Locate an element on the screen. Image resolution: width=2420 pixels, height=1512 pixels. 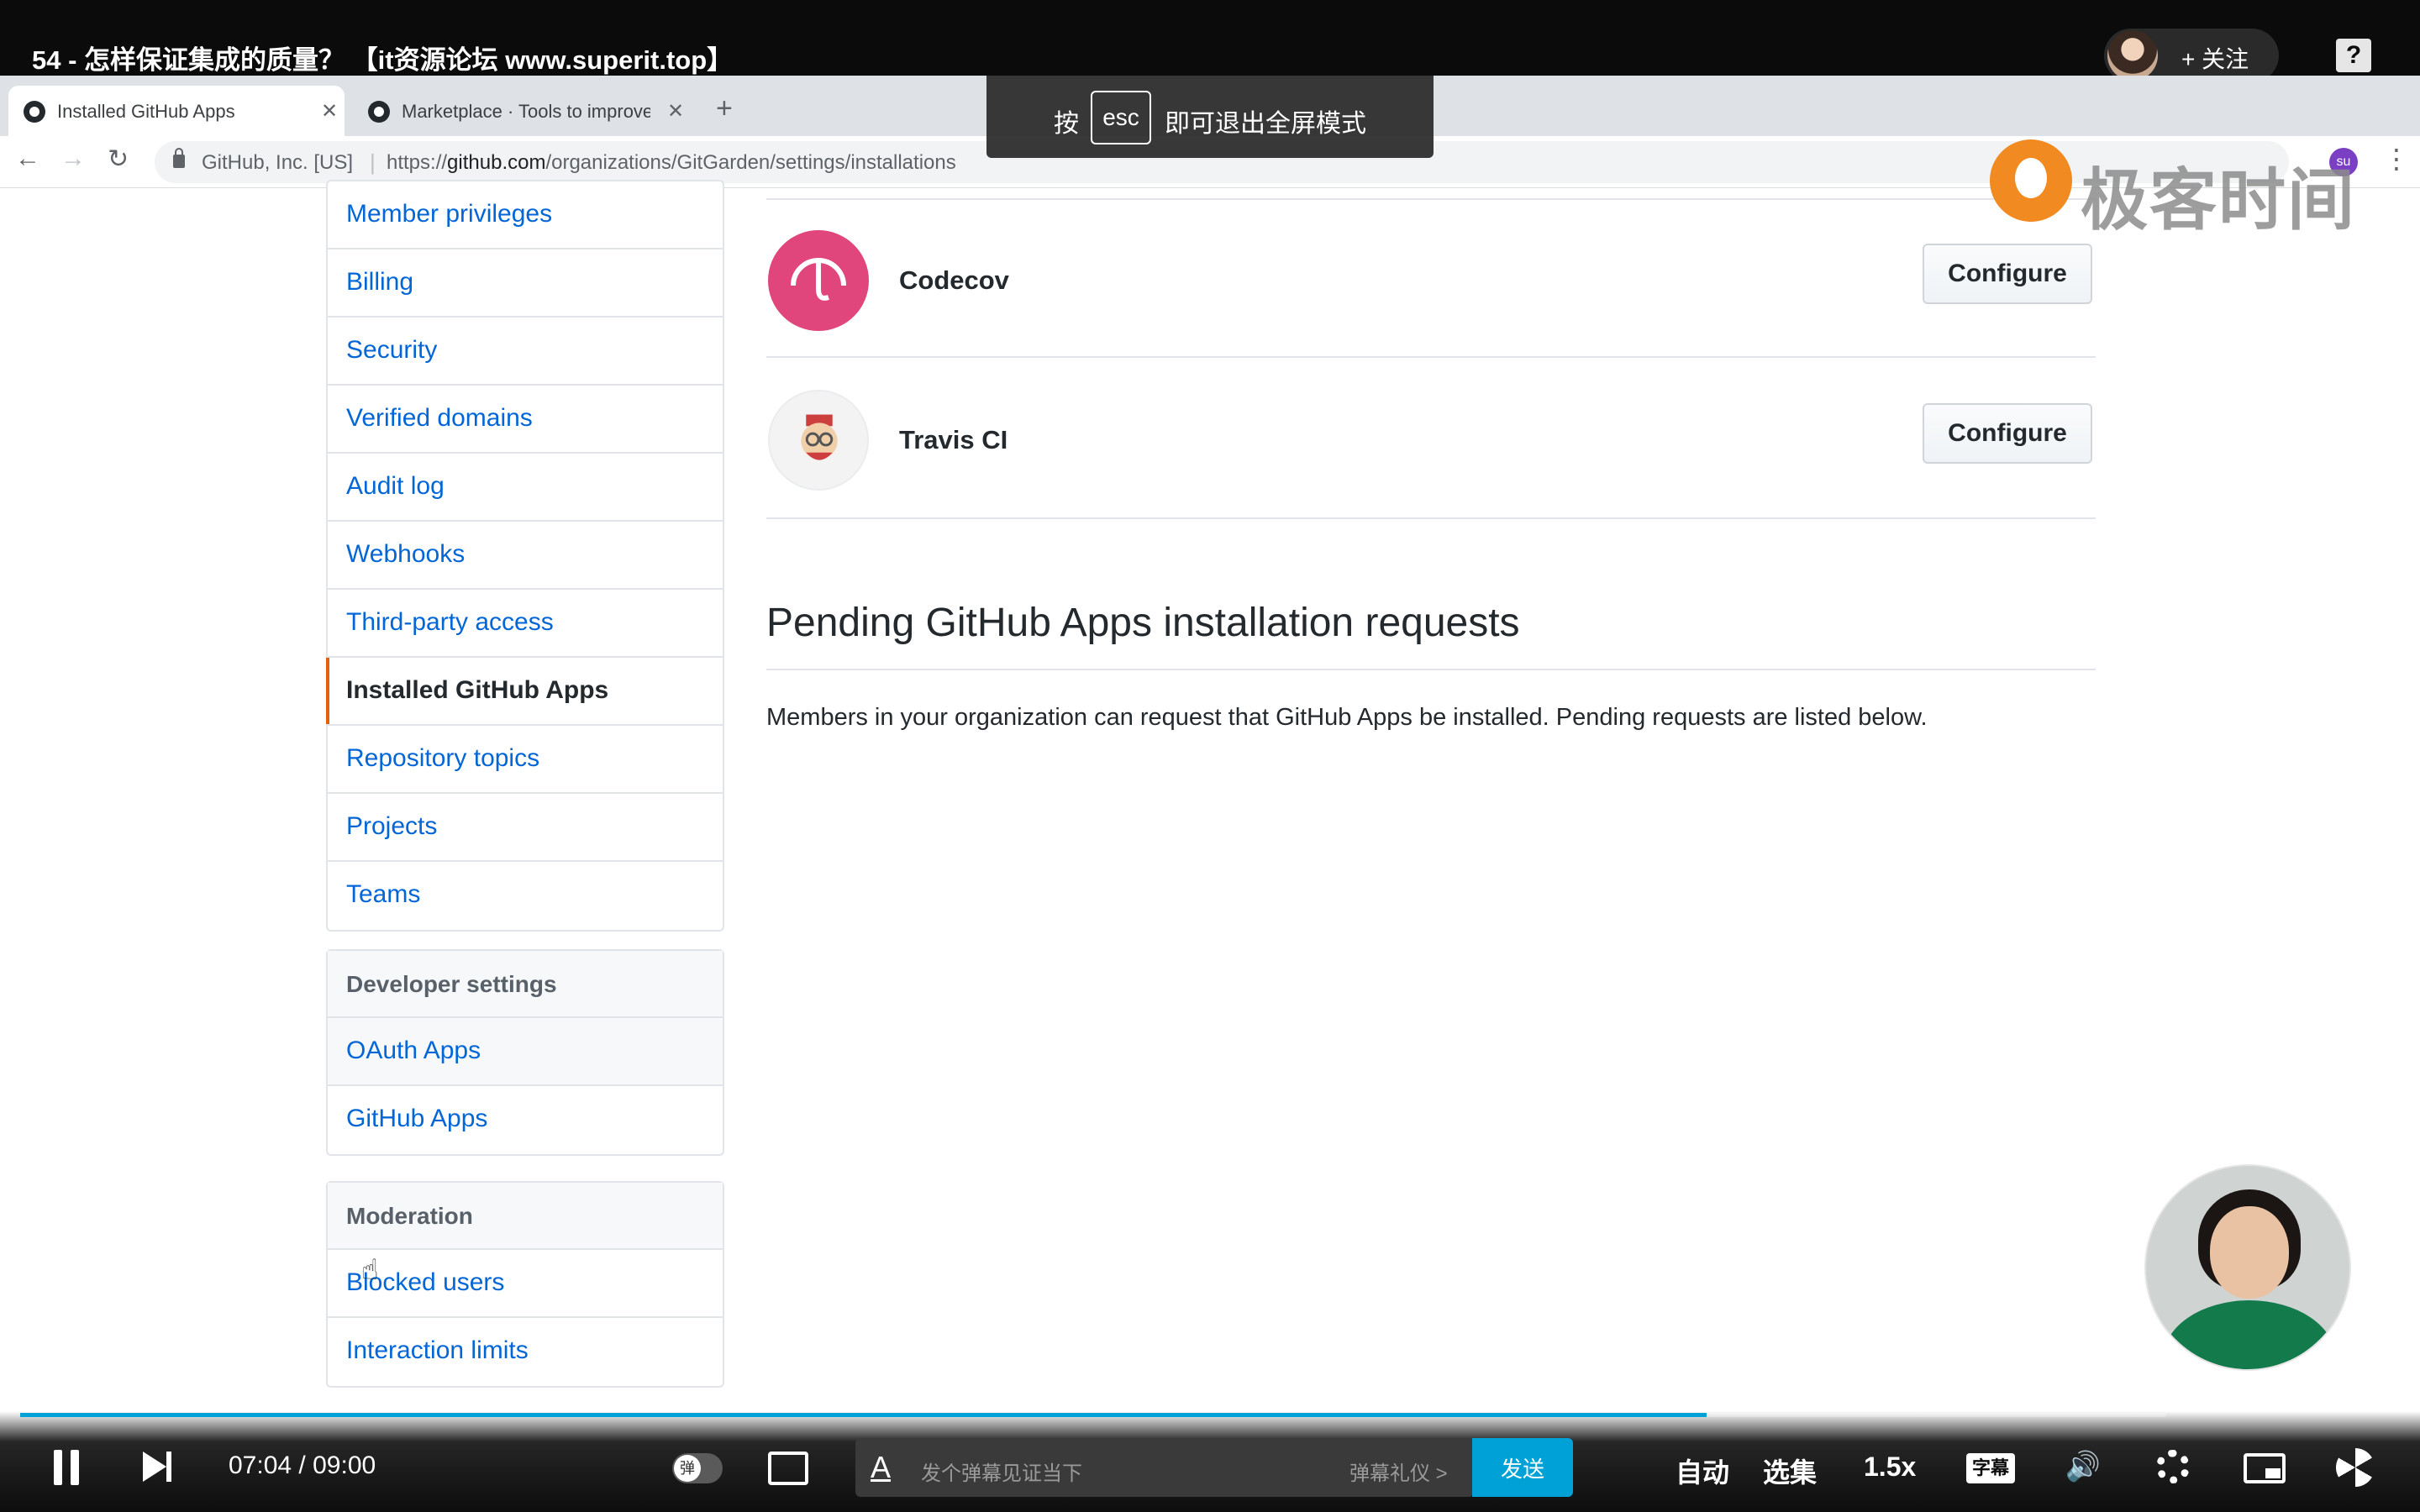
sidebar-item-label: GitHub Apps is located at coordinates (417, 1118).